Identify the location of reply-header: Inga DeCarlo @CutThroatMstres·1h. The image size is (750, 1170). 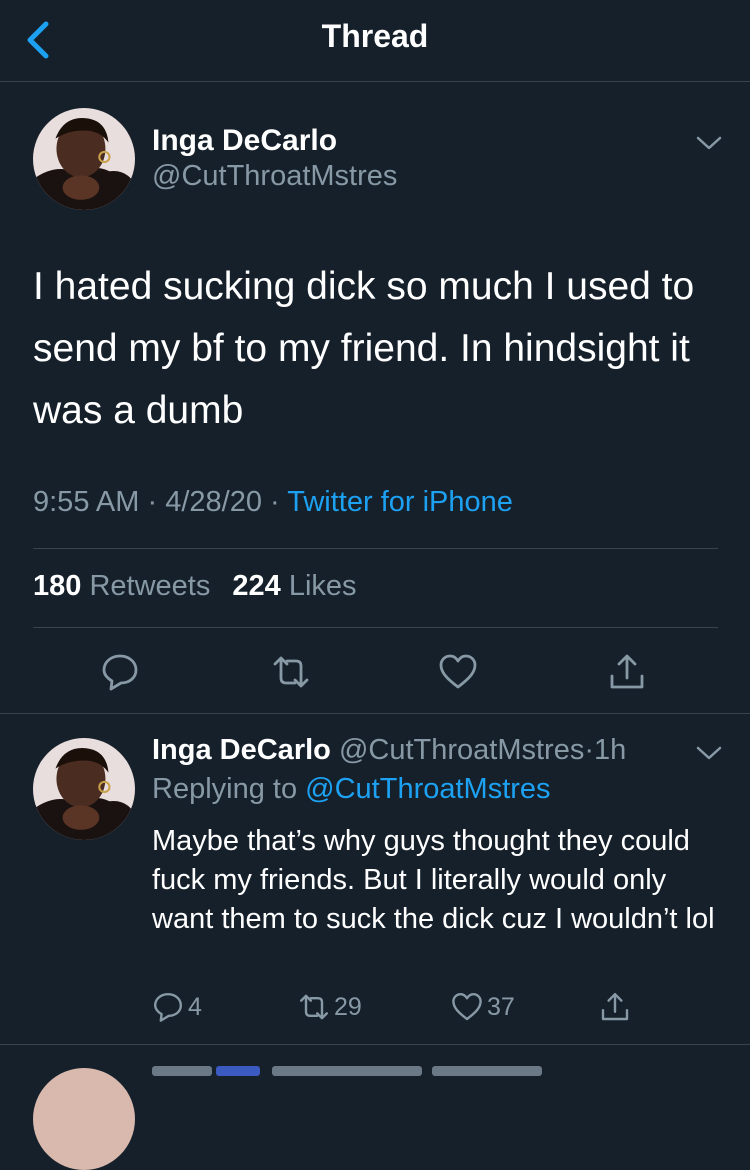
(389, 750).